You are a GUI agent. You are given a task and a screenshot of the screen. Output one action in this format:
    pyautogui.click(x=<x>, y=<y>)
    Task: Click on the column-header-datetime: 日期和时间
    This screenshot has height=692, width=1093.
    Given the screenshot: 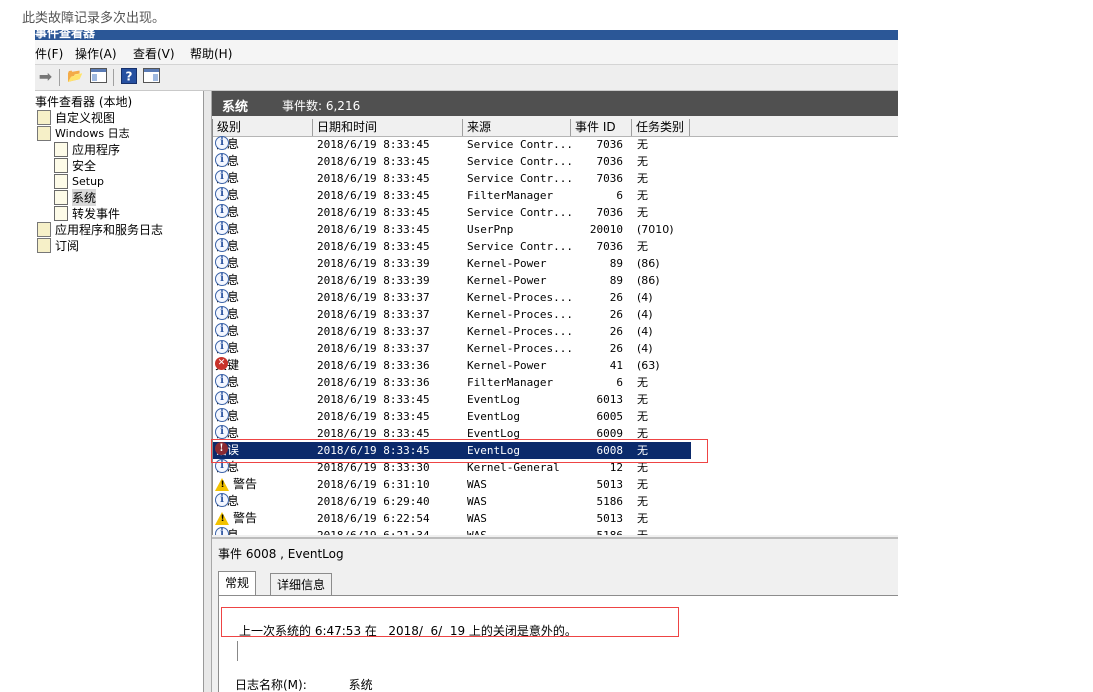 What is the action you would take?
    pyautogui.click(x=388, y=127)
    